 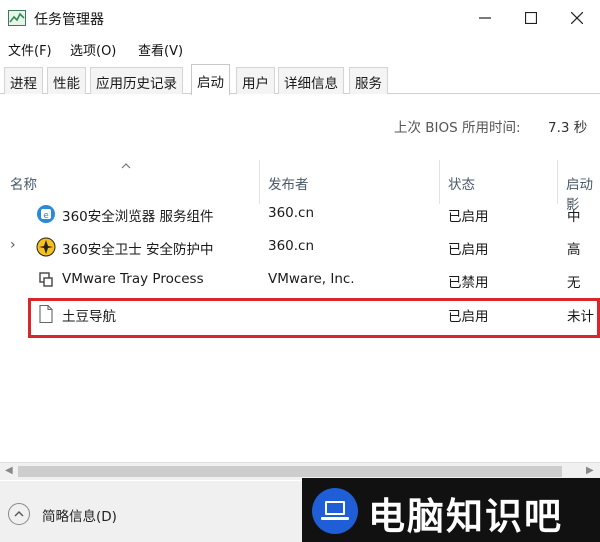 I want to click on minimize-button, so click(x=485, y=18).